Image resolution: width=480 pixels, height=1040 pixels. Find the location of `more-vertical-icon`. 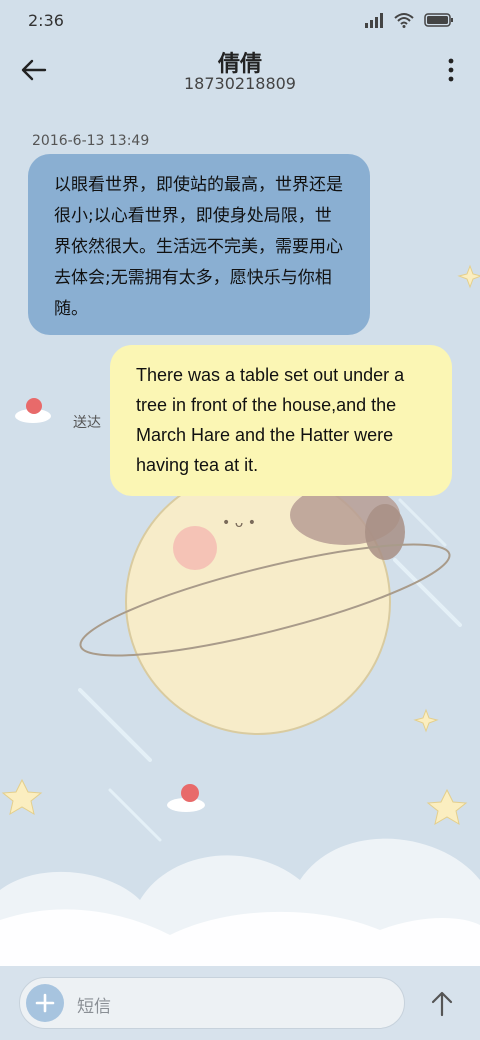

more-vertical-icon is located at coordinates (451, 70).